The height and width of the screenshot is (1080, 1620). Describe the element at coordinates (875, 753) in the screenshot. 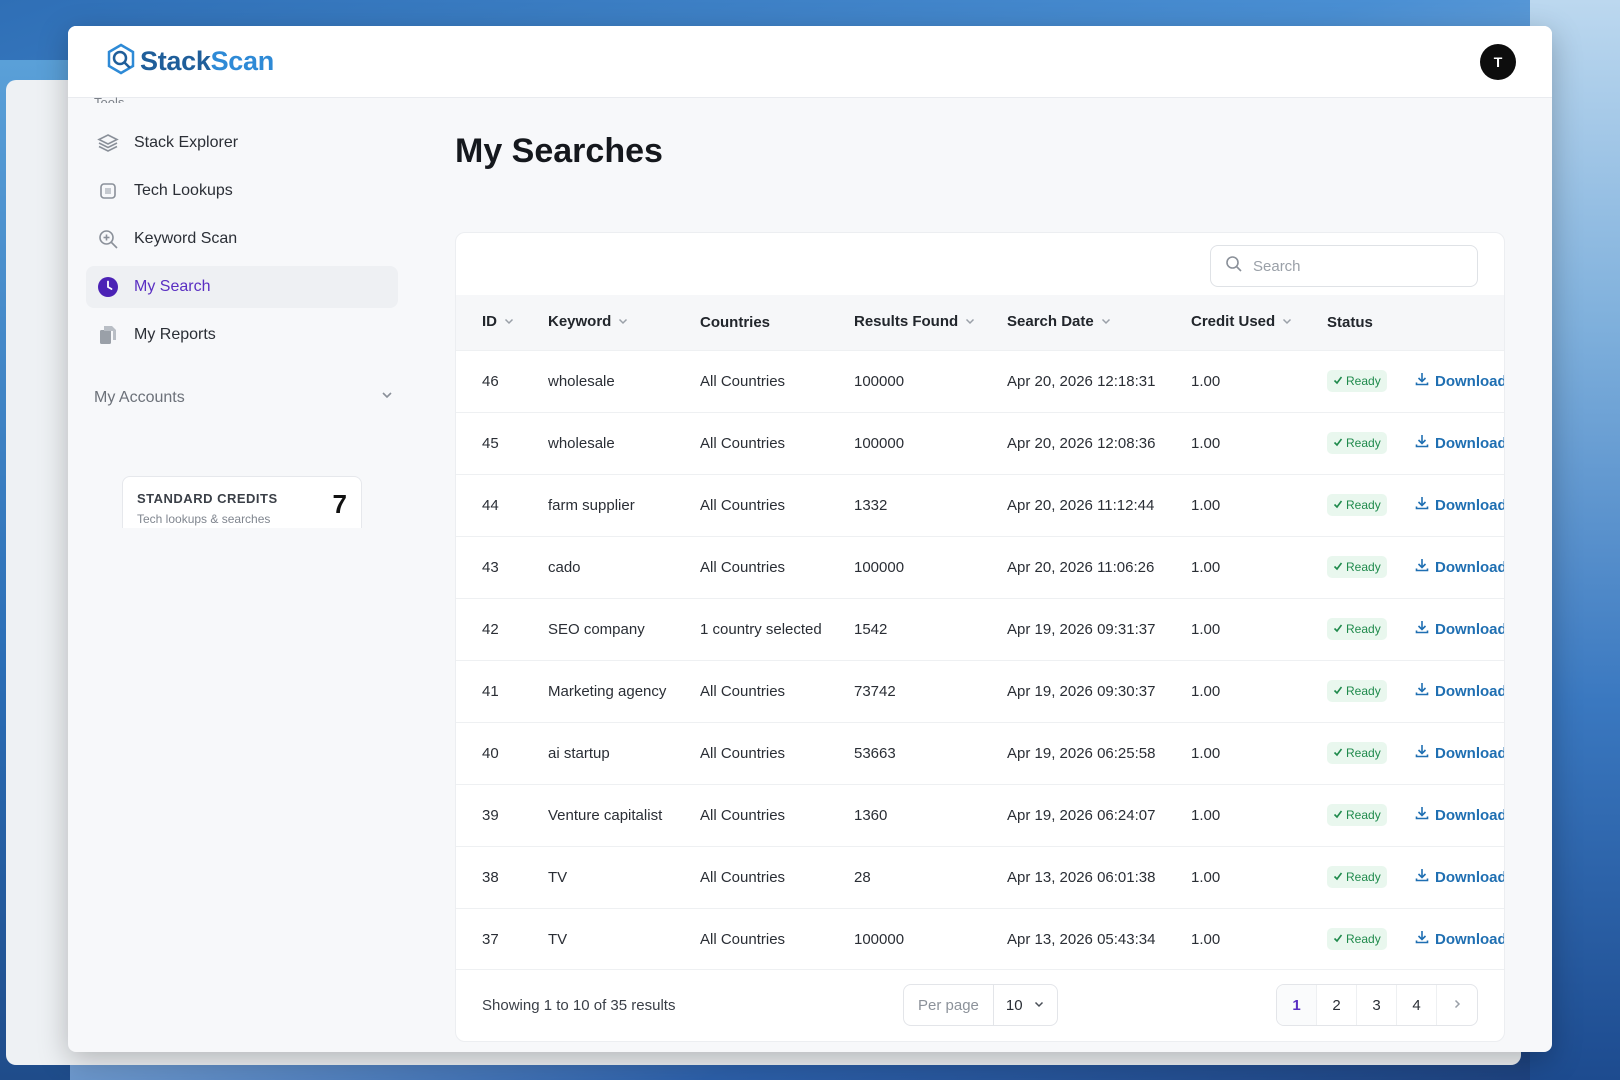

I see `cell-results: 53663` at that location.